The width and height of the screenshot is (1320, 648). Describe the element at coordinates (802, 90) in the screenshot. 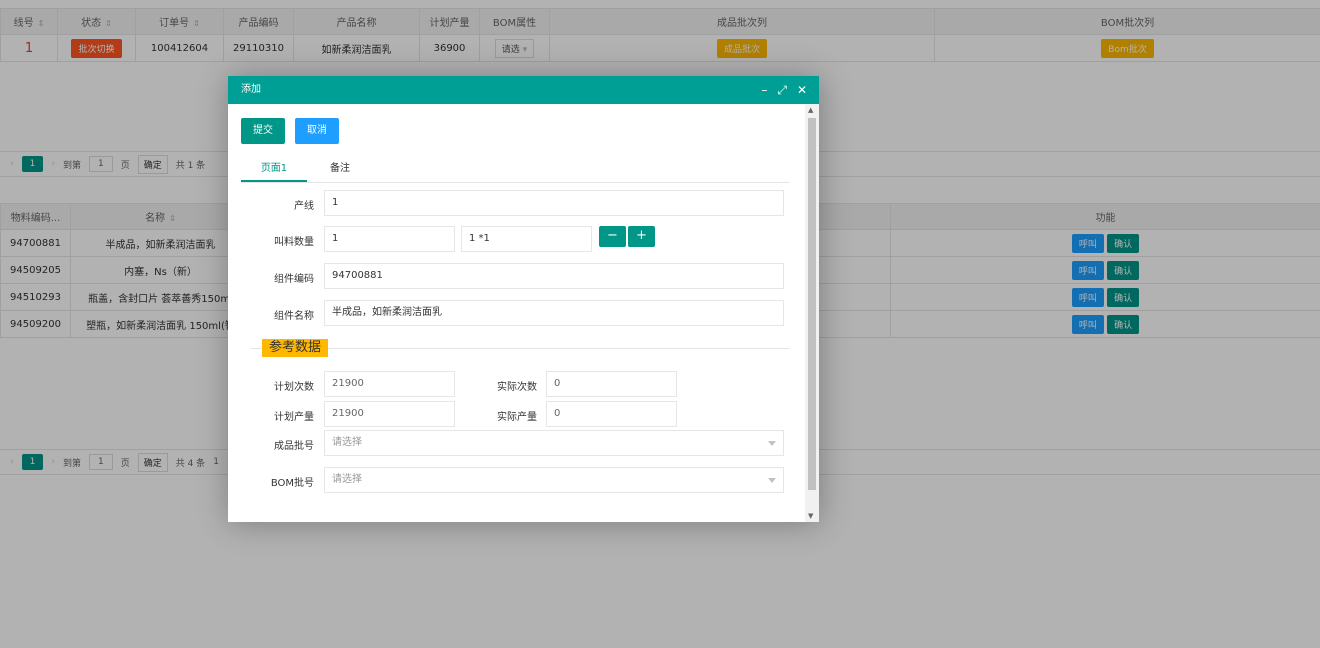

I see `close-icon: ✕` at that location.